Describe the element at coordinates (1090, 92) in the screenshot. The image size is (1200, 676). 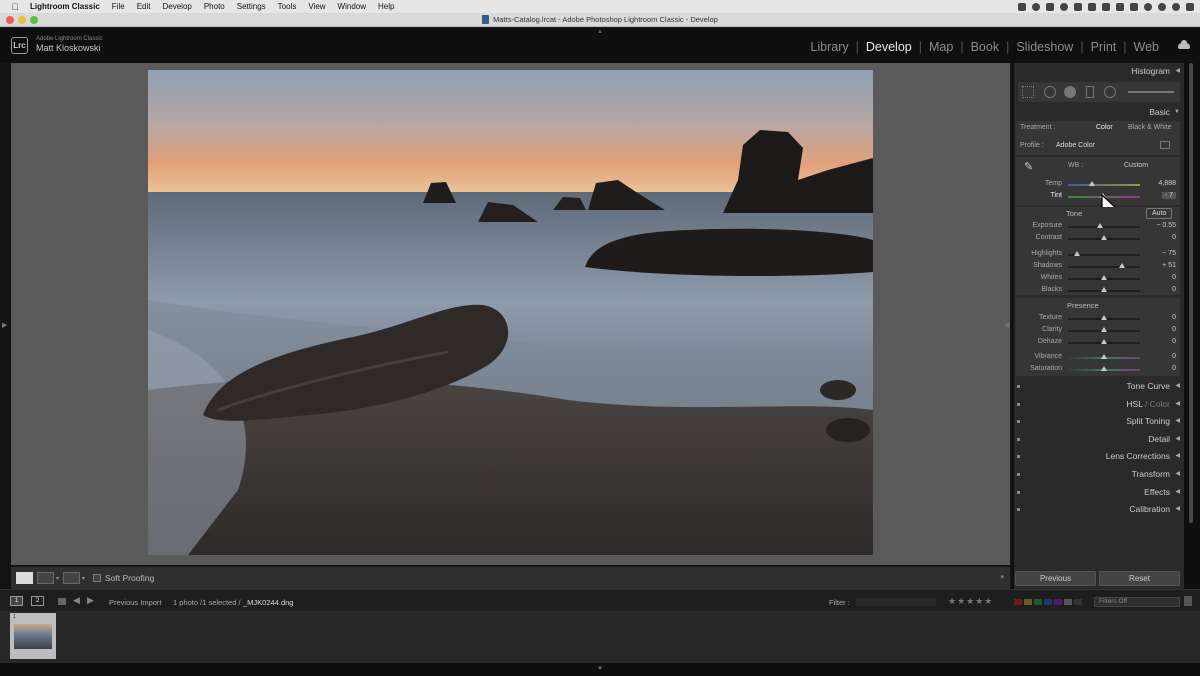
I see `graduated-filter-tool-icon` at that location.